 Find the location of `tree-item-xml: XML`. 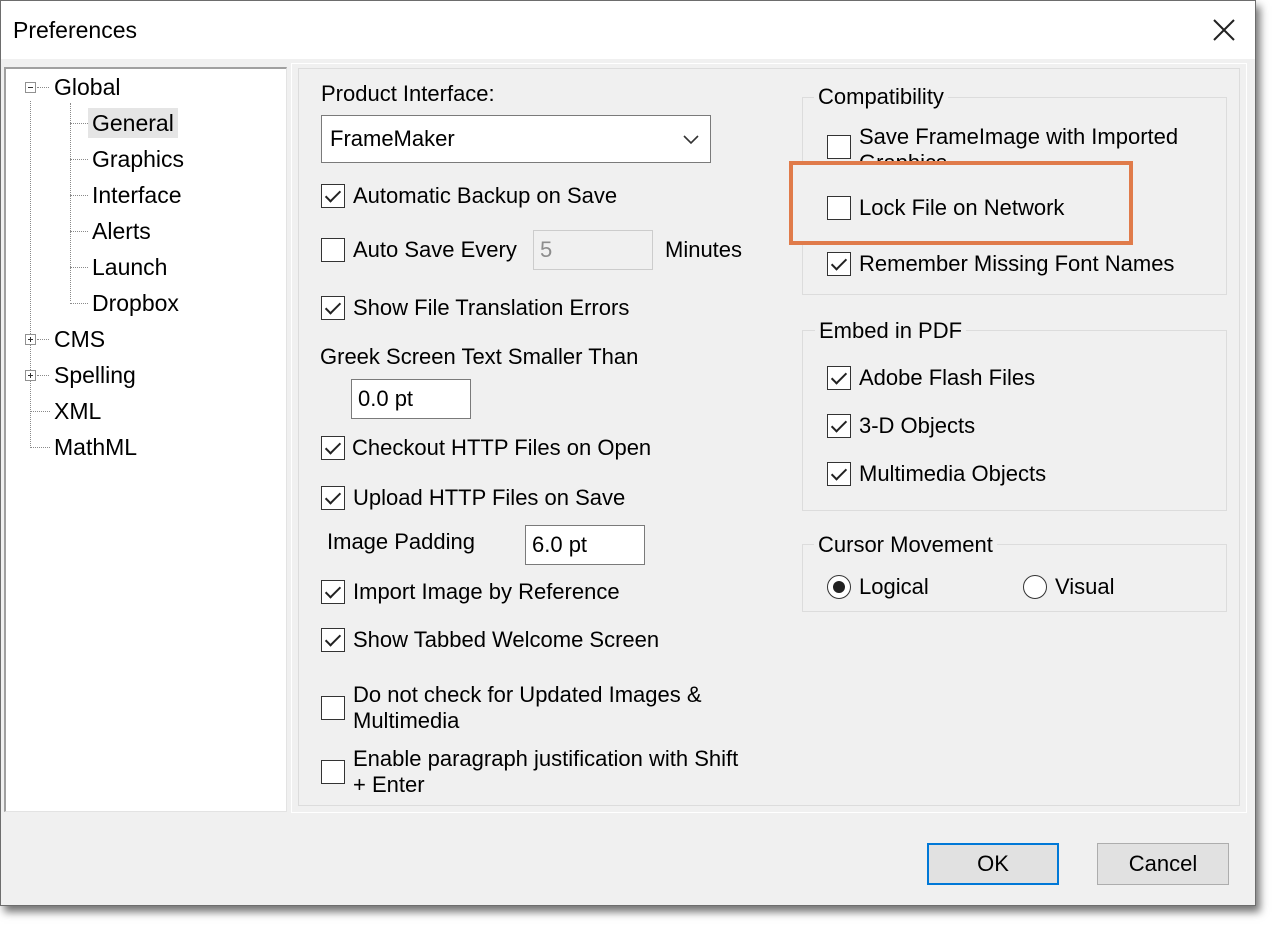

tree-item-xml: XML is located at coordinates (77, 411).